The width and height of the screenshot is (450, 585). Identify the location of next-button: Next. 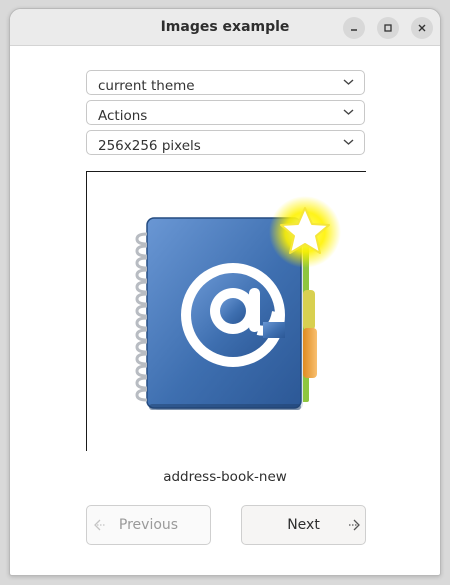
(303, 525).